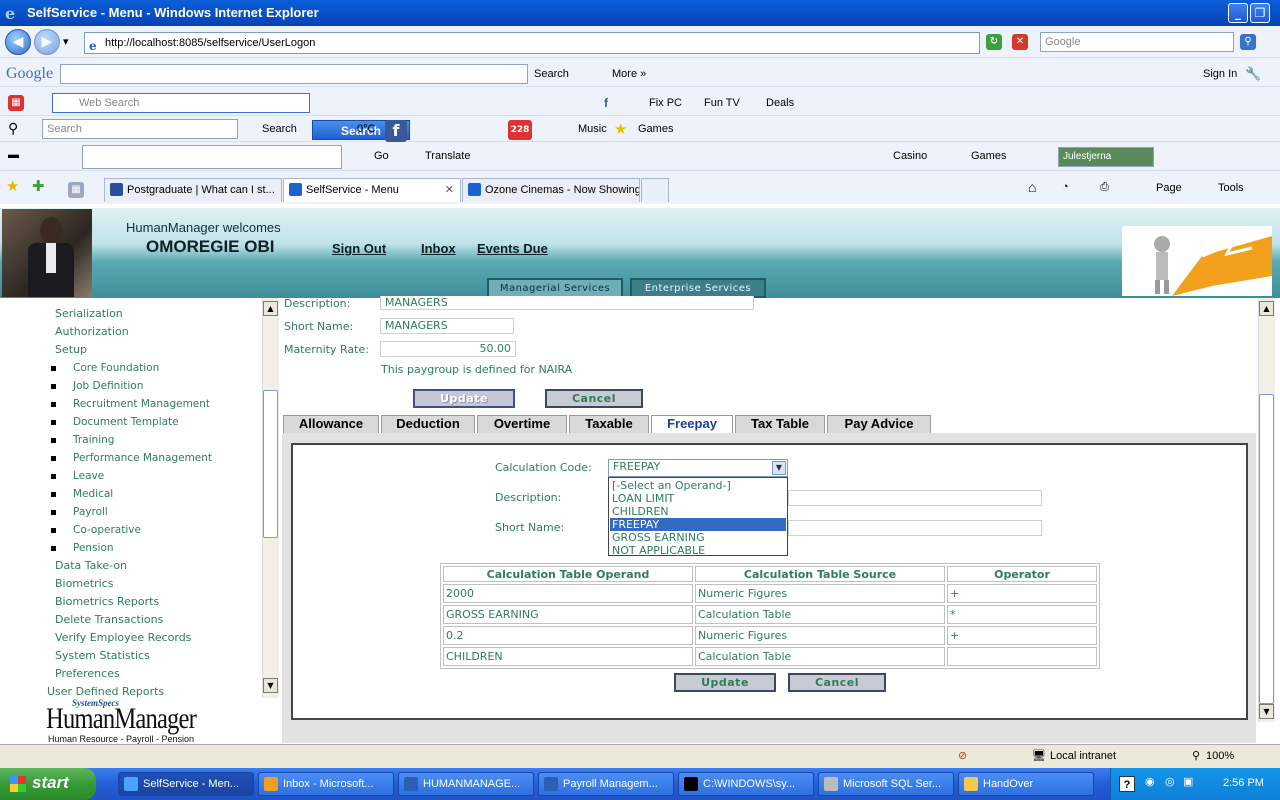  Describe the element at coordinates (116, 368) in the screenshot. I see `sidebar-item-core-foundation: Core Foundation` at that location.